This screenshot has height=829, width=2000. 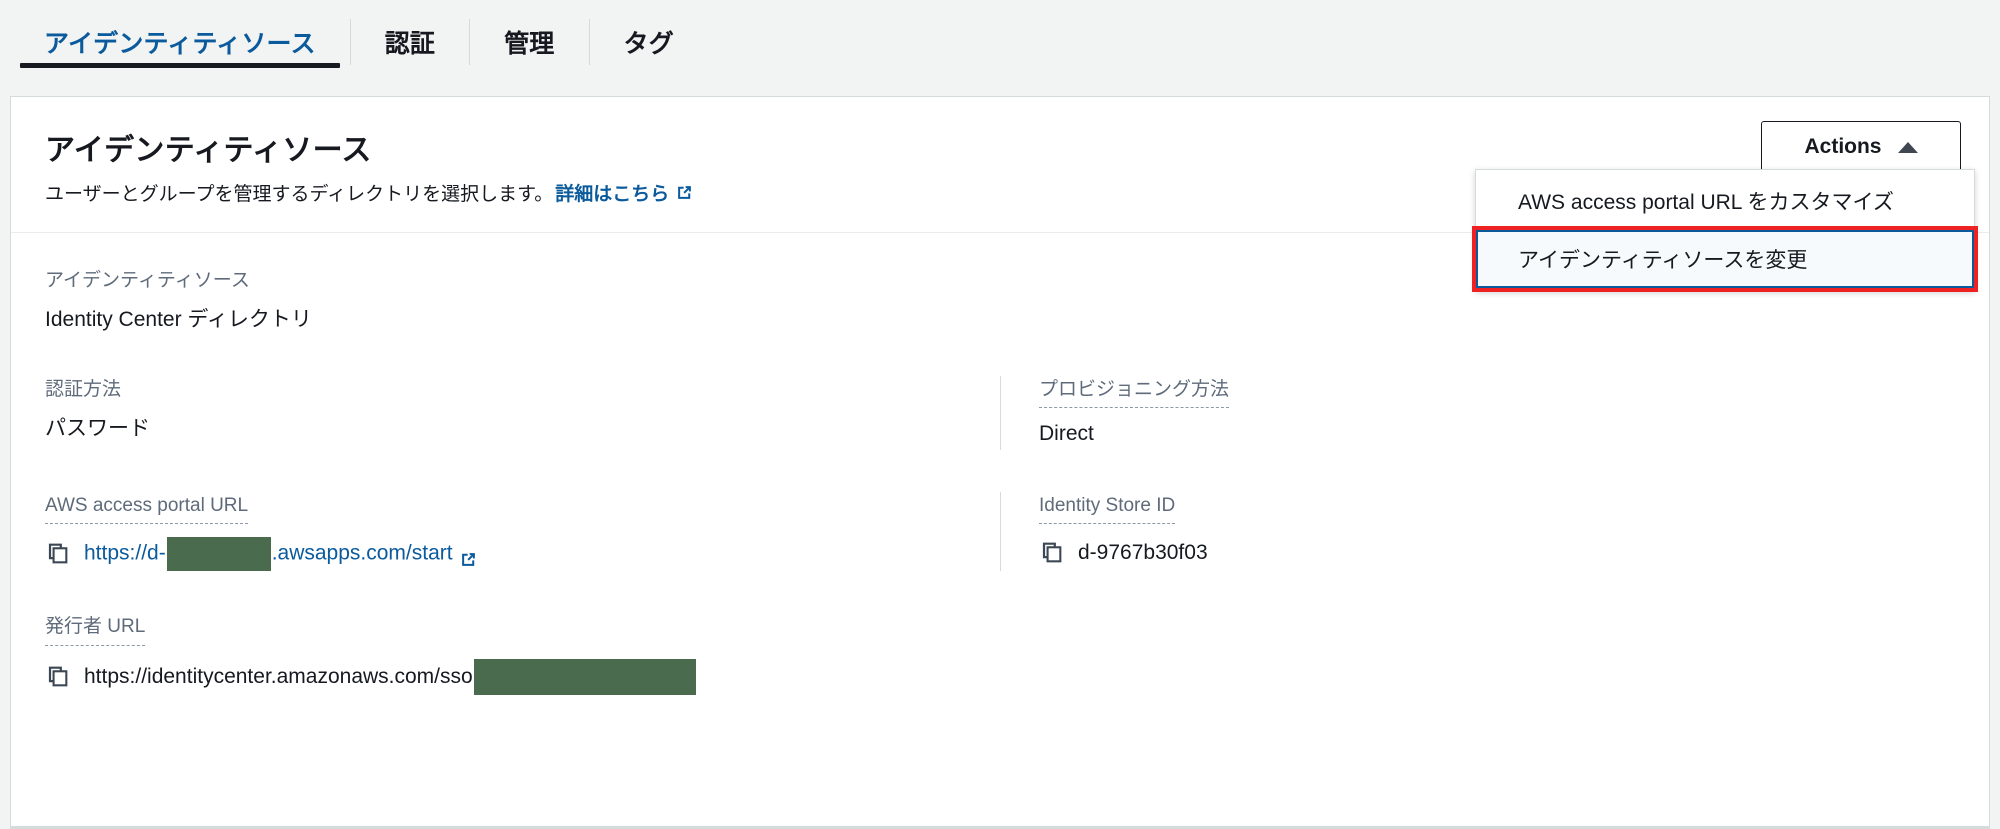 I want to click on issuer-url-value: https://identitycenter.amazonaws.com/sso, so click(x=278, y=676).